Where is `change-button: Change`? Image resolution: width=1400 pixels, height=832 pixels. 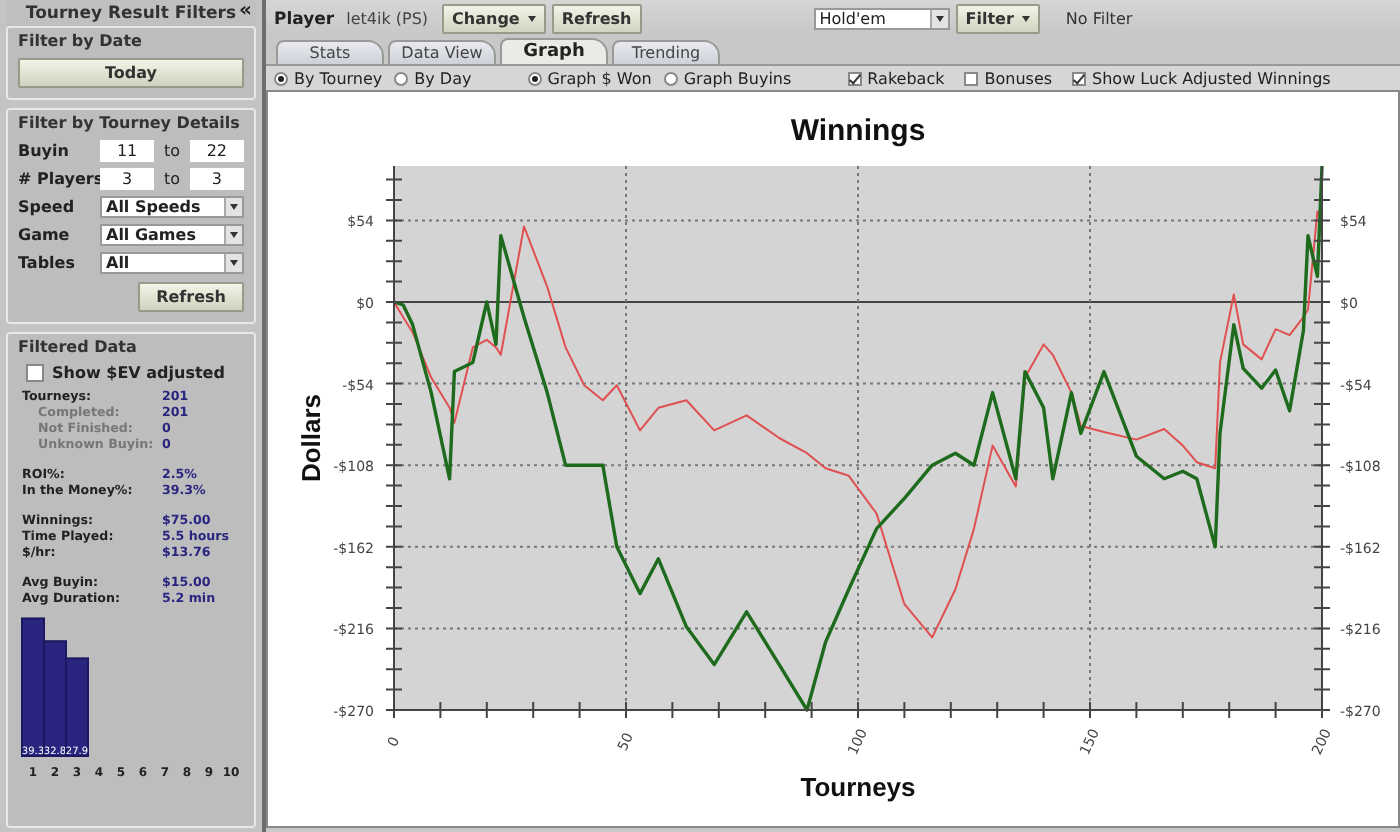 change-button: Change is located at coordinates (494, 19).